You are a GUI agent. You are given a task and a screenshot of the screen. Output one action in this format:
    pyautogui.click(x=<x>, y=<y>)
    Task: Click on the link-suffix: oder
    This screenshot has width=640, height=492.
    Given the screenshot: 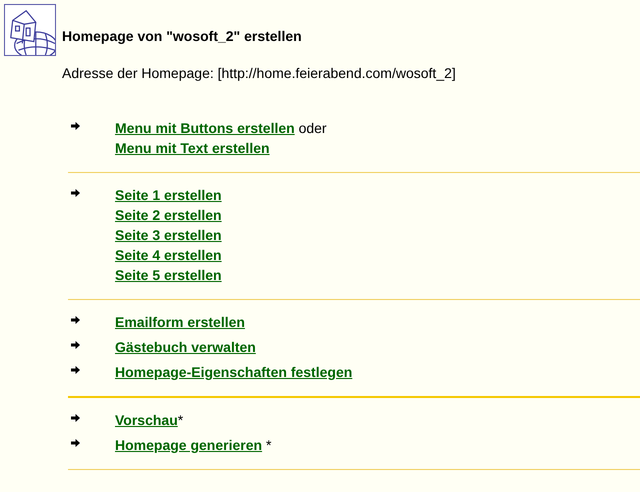 What is the action you would take?
    pyautogui.click(x=312, y=128)
    